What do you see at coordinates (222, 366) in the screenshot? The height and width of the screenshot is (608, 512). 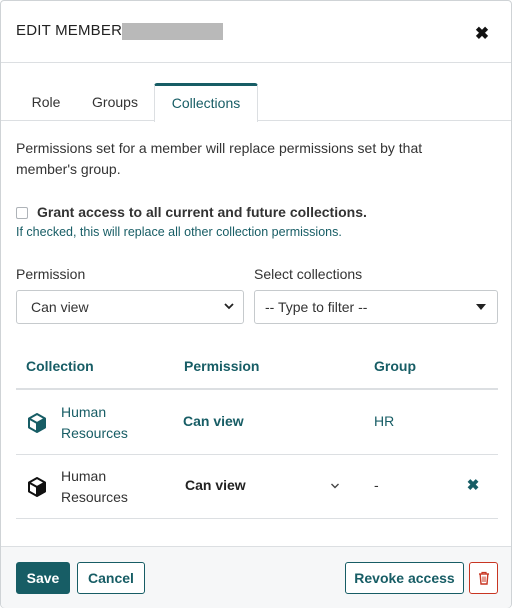 I see `header-permission: Permission` at bounding box center [222, 366].